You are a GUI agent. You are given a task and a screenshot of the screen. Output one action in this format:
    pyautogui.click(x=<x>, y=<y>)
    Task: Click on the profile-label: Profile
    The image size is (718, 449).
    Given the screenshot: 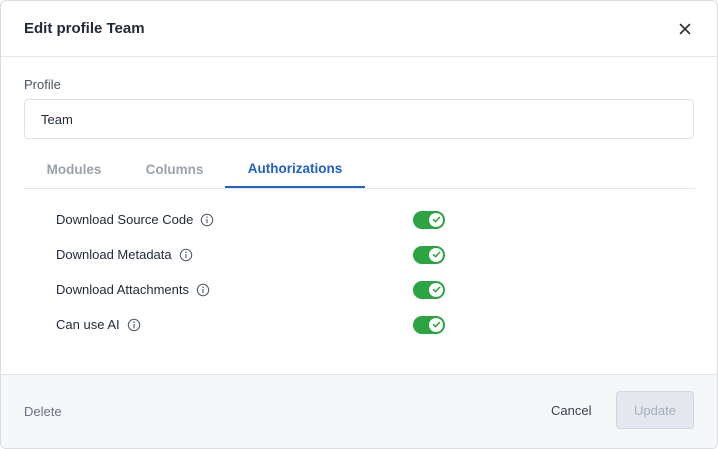 What is the action you would take?
    pyautogui.click(x=42, y=84)
    